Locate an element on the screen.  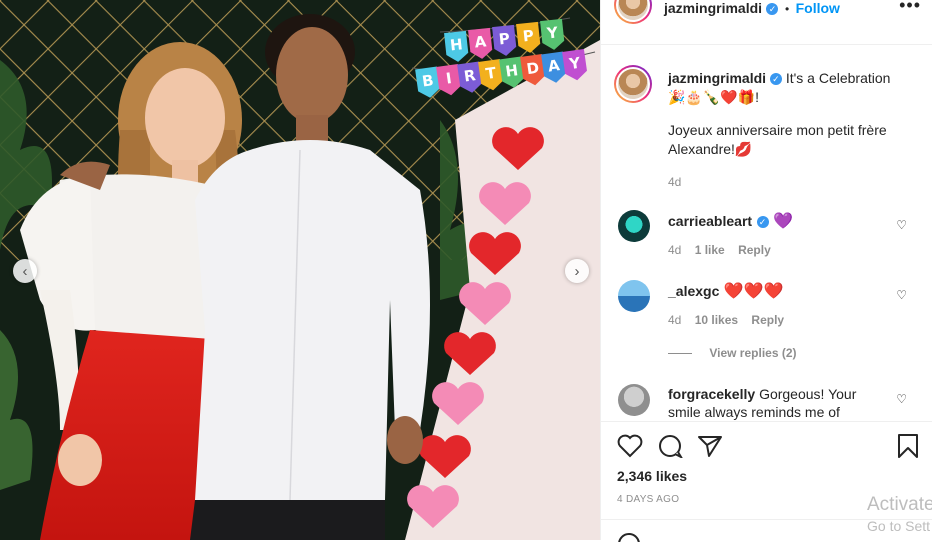
header-avatar is located at coordinates (633, 12).